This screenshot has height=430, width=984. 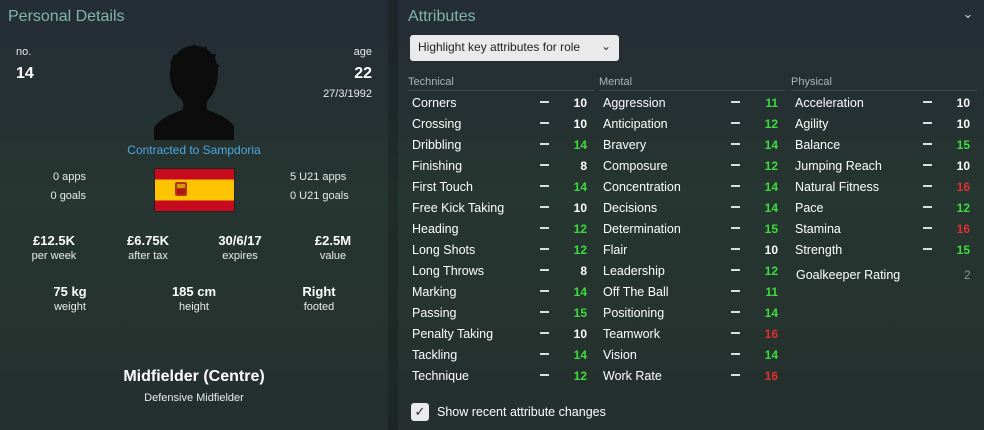 I want to click on attribute-row: Bravery 14, so click(x=692, y=145).